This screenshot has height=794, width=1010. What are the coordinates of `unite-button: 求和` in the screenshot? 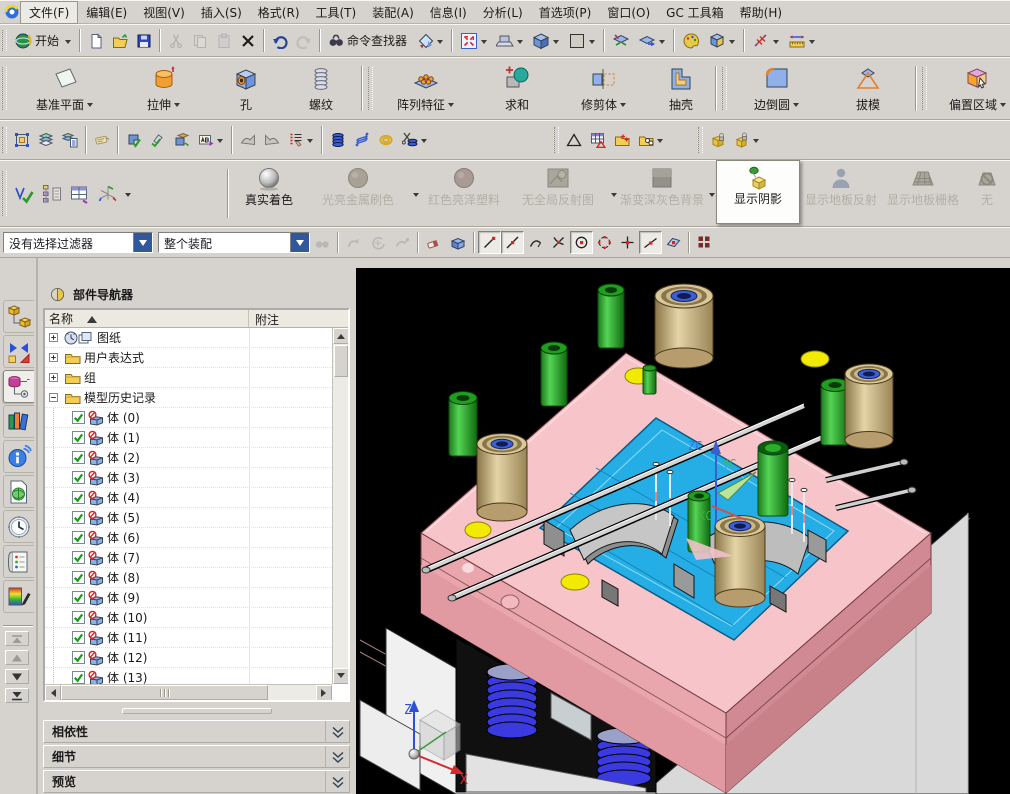 It's located at (517, 89).